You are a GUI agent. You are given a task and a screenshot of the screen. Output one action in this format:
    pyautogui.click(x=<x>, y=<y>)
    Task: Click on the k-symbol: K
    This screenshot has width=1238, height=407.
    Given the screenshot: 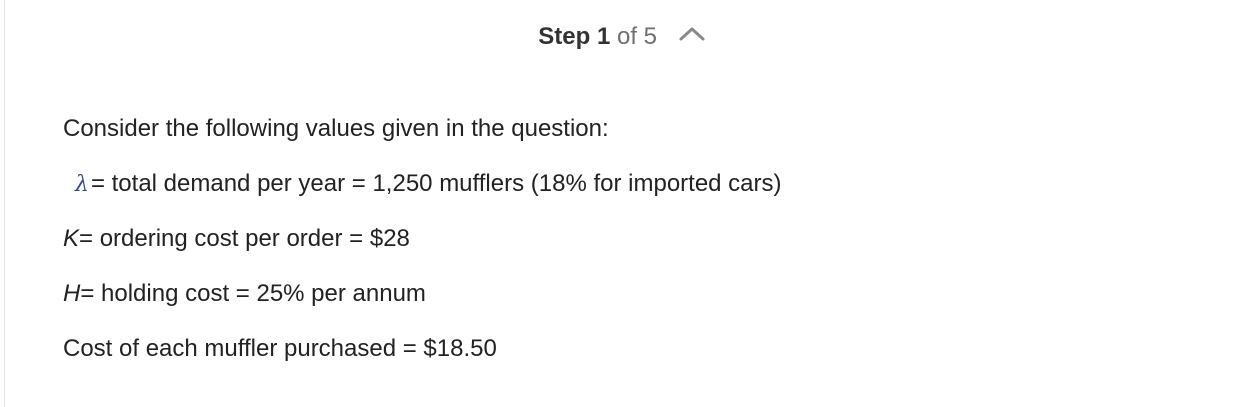 What is the action you would take?
    pyautogui.click(x=71, y=238)
    